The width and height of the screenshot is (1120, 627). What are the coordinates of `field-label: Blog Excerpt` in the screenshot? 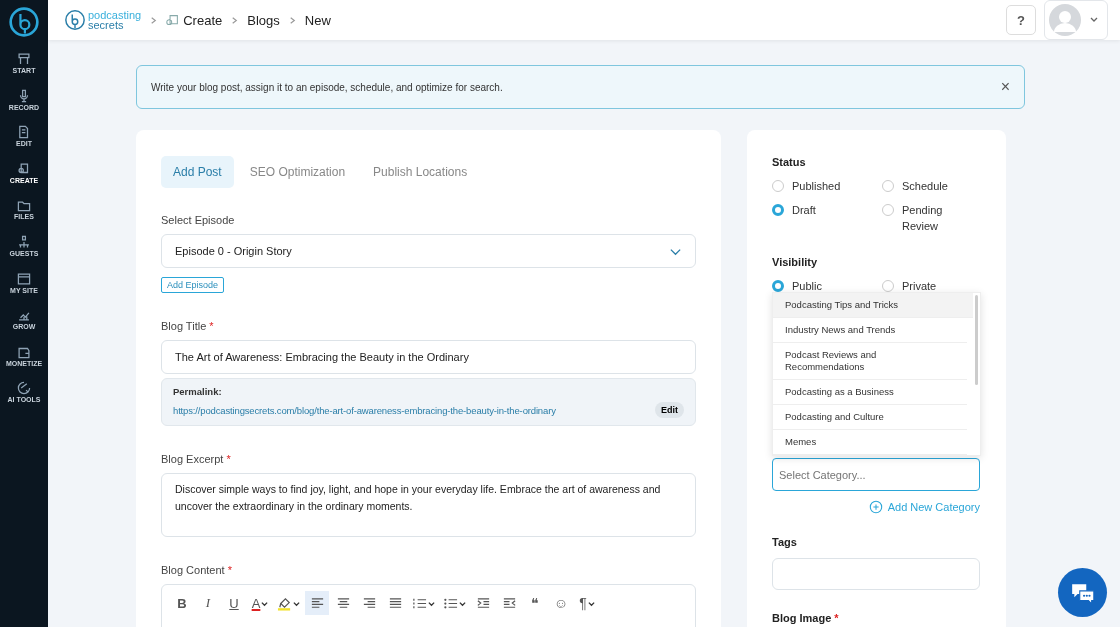 It's located at (192, 459).